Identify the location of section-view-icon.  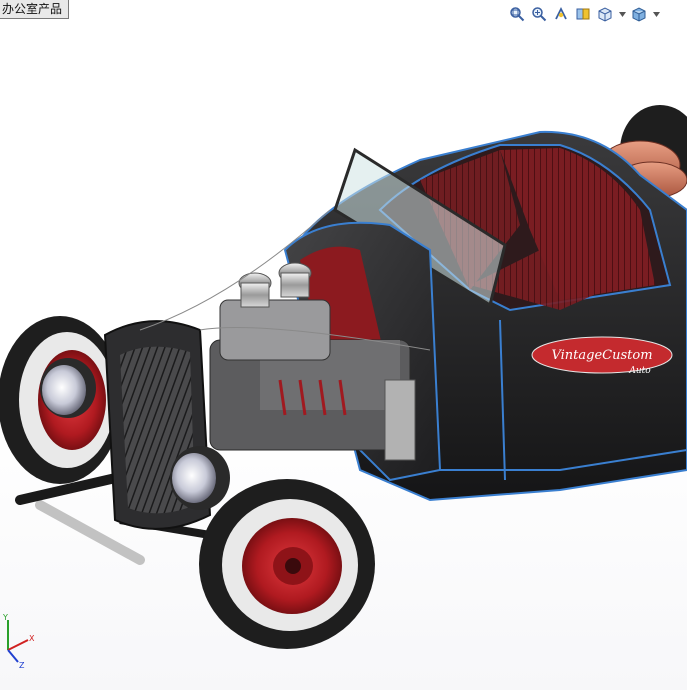
(583, 14).